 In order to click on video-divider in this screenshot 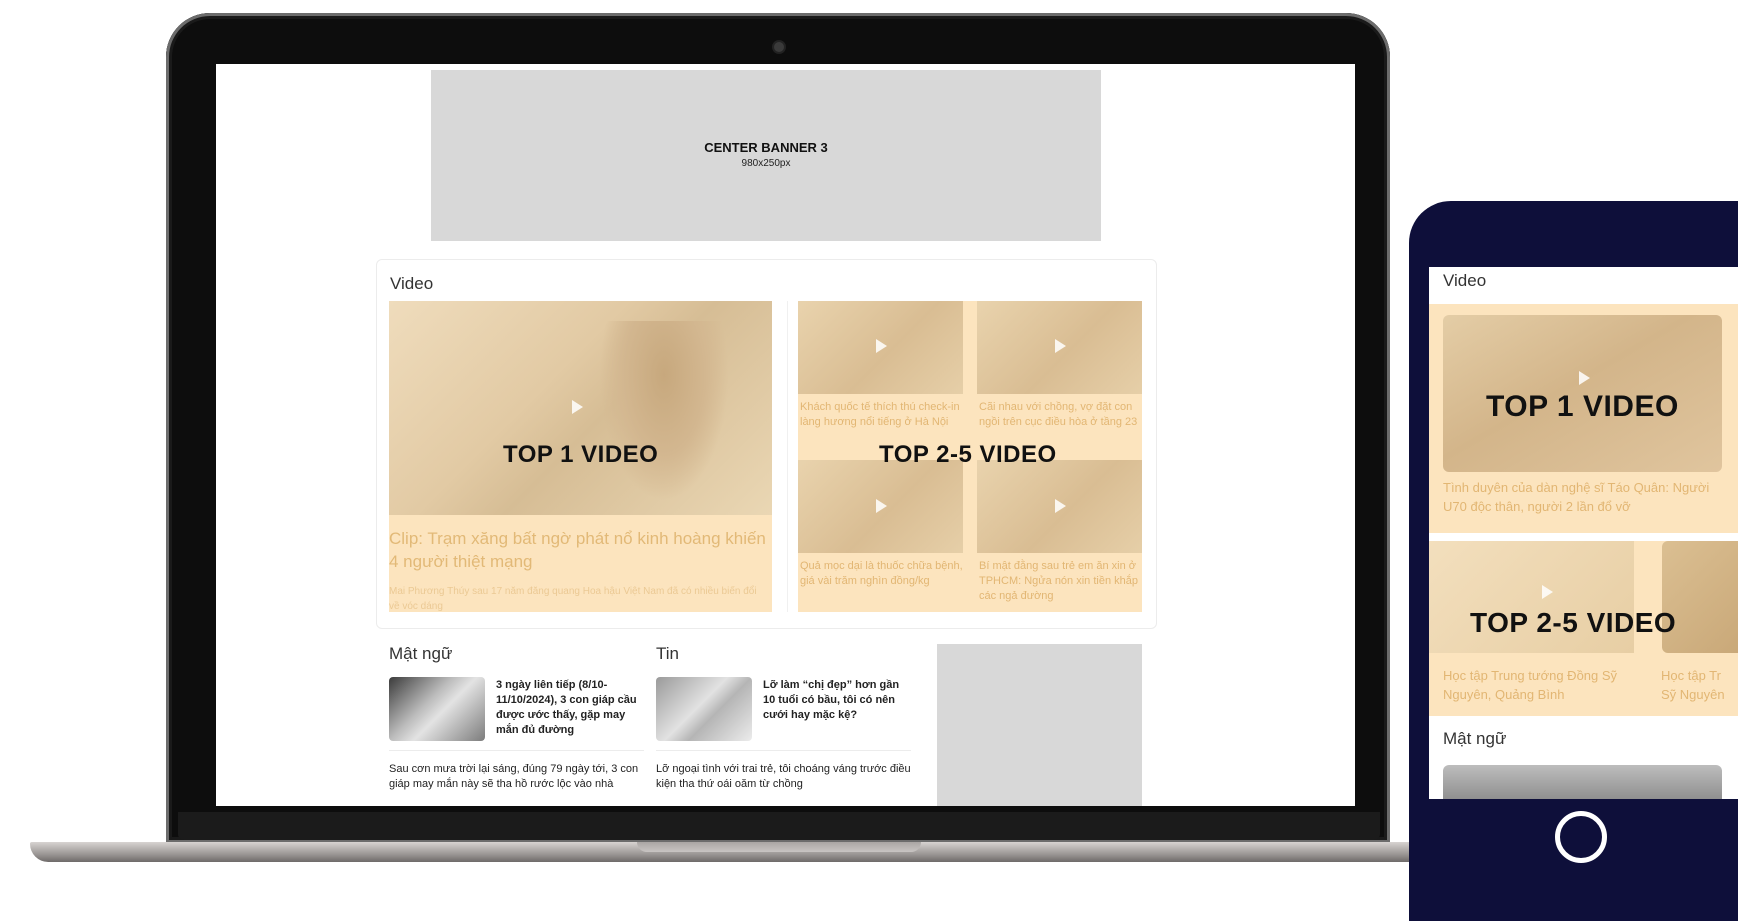, I will do `click(787, 456)`.